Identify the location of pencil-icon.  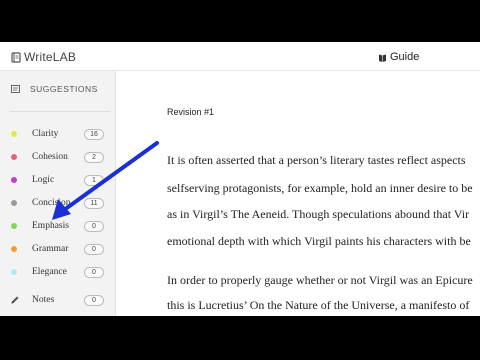
(15, 300).